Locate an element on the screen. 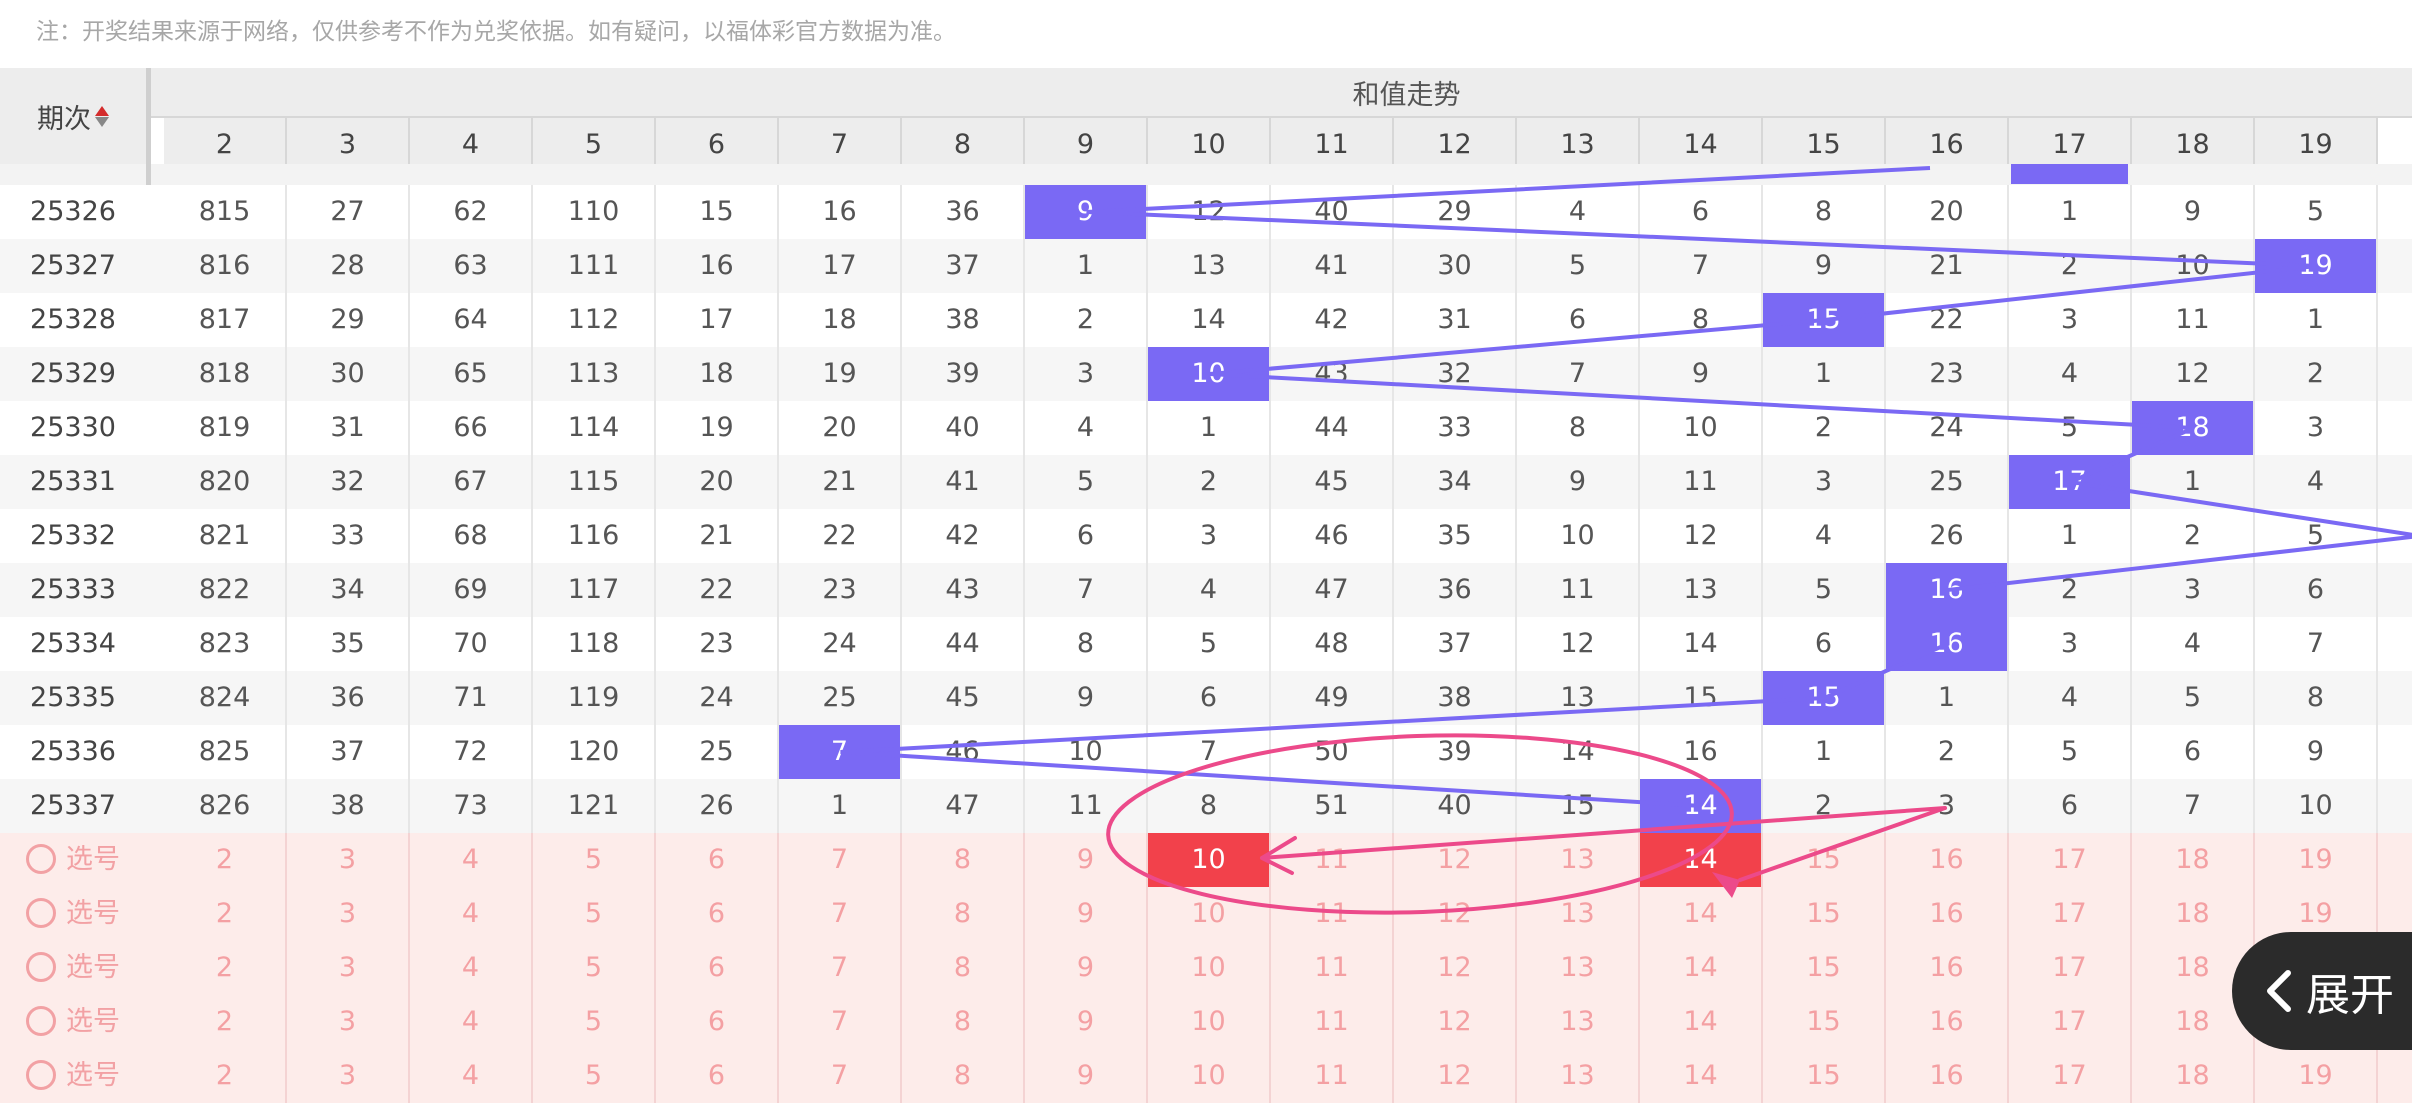 Image resolution: width=2412 pixels, height=1103 pixels. trend-cell: 818 is located at coordinates (225, 374).